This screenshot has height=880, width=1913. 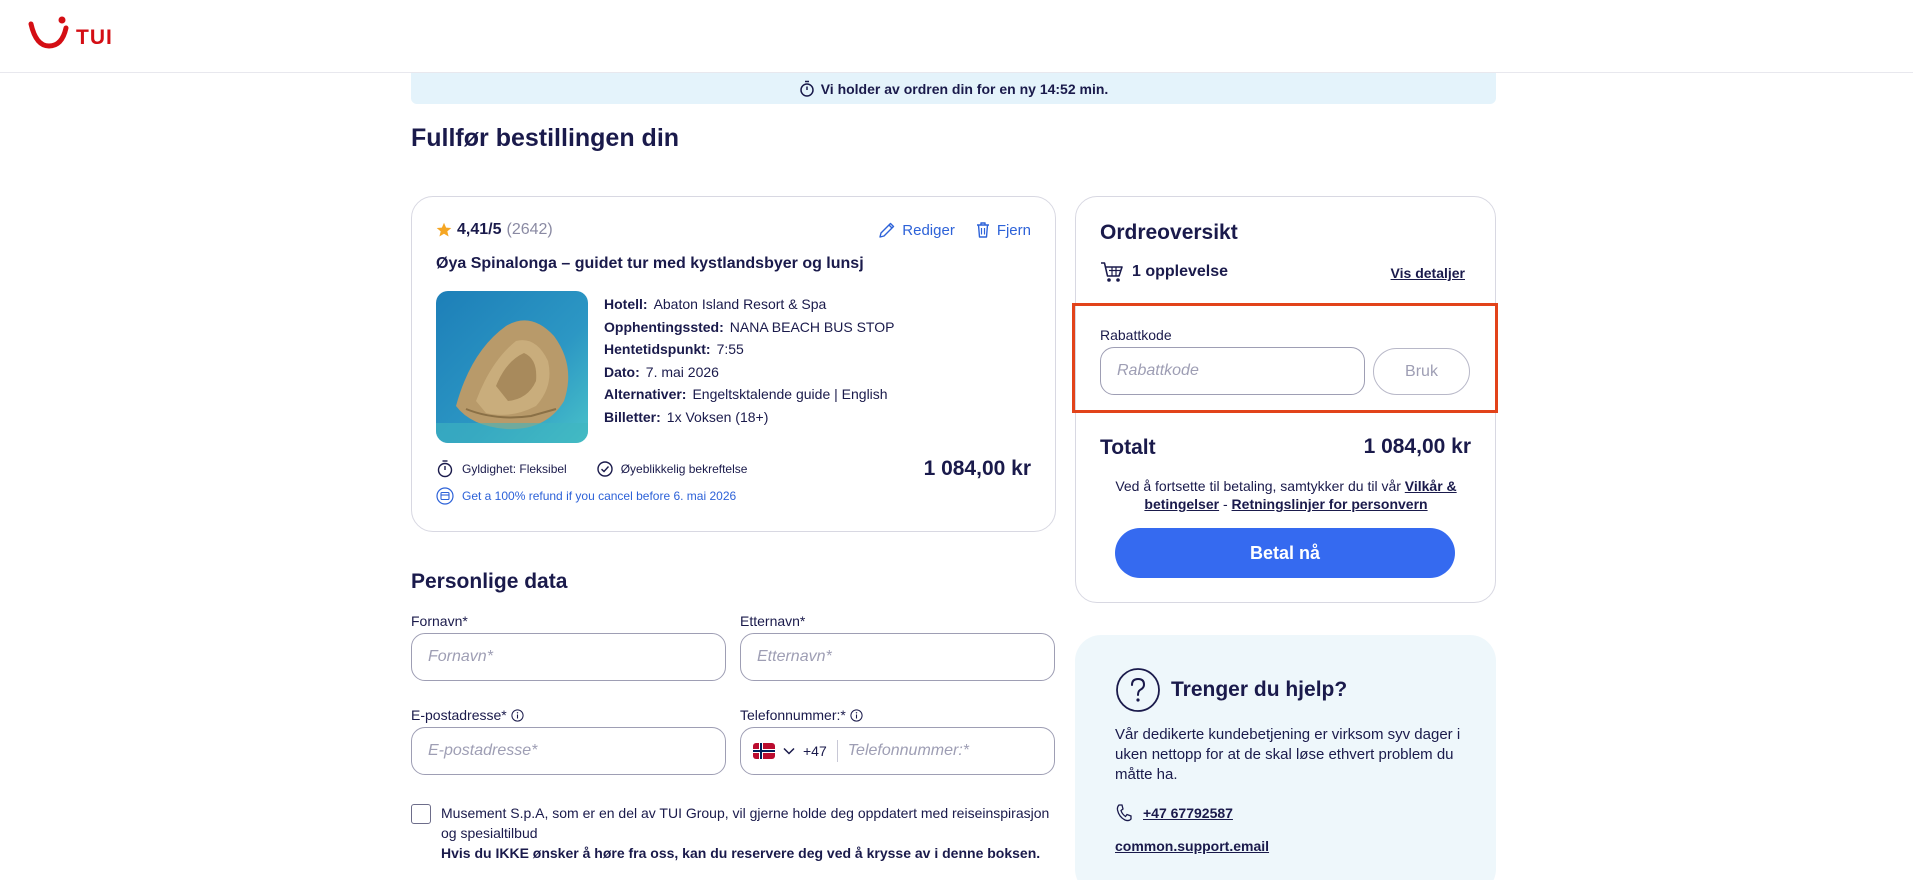 I want to click on help-header: Trenger du hjelp?, so click(x=1231, y=690).